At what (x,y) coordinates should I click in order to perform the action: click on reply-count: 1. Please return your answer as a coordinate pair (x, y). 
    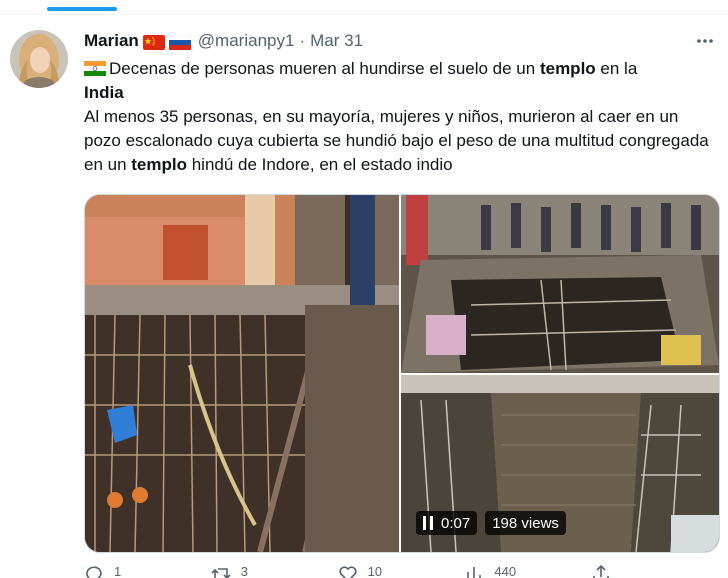
    Looking at the image, I should click on (118, 571).